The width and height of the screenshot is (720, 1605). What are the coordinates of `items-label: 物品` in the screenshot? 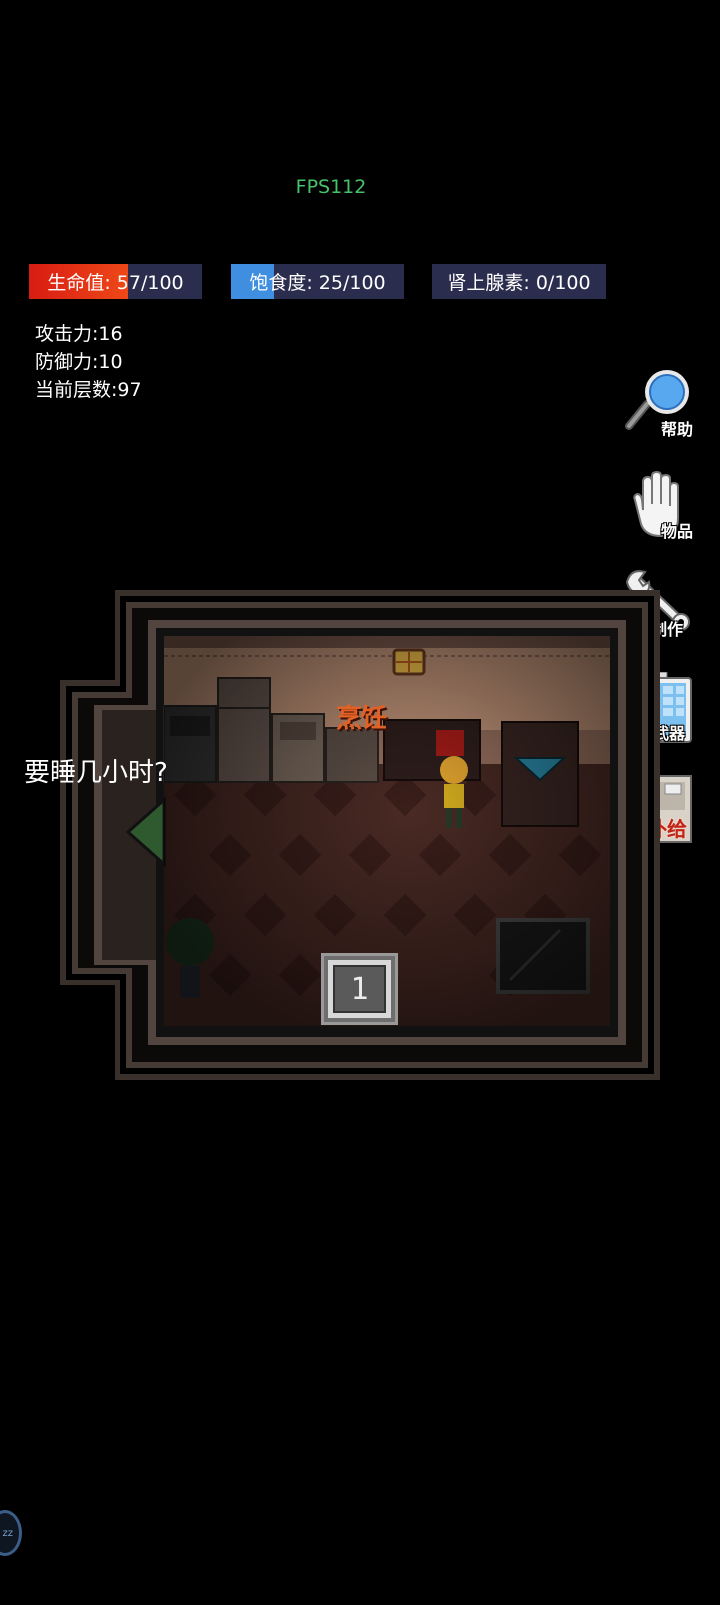 It's located at (676, 531).